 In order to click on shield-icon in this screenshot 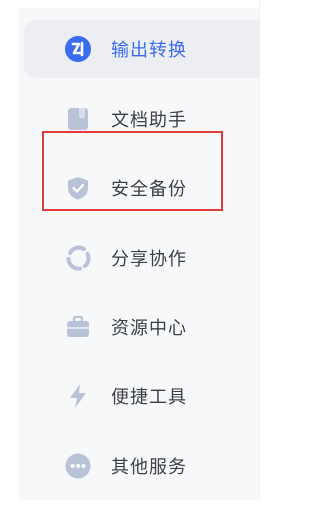, I will do `click(78, 188)`.